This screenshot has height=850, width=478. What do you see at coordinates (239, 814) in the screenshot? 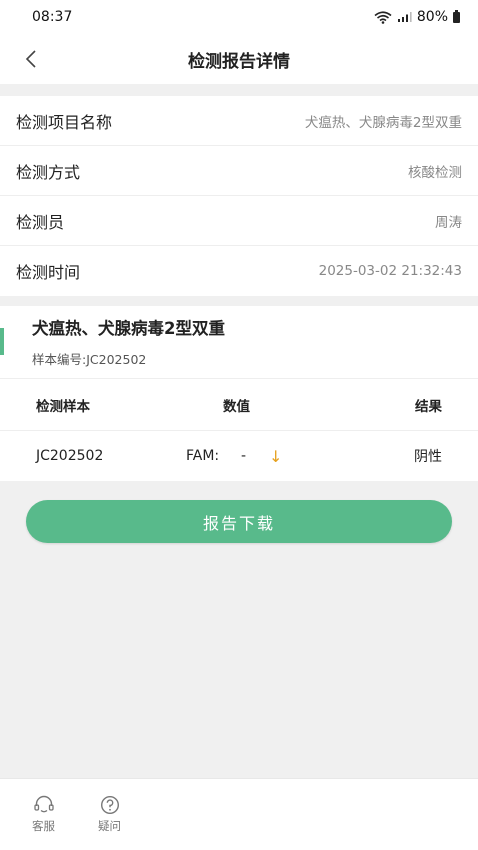
I see `bottom-bar: 客服 疑问` at bounding box center [239, 814].